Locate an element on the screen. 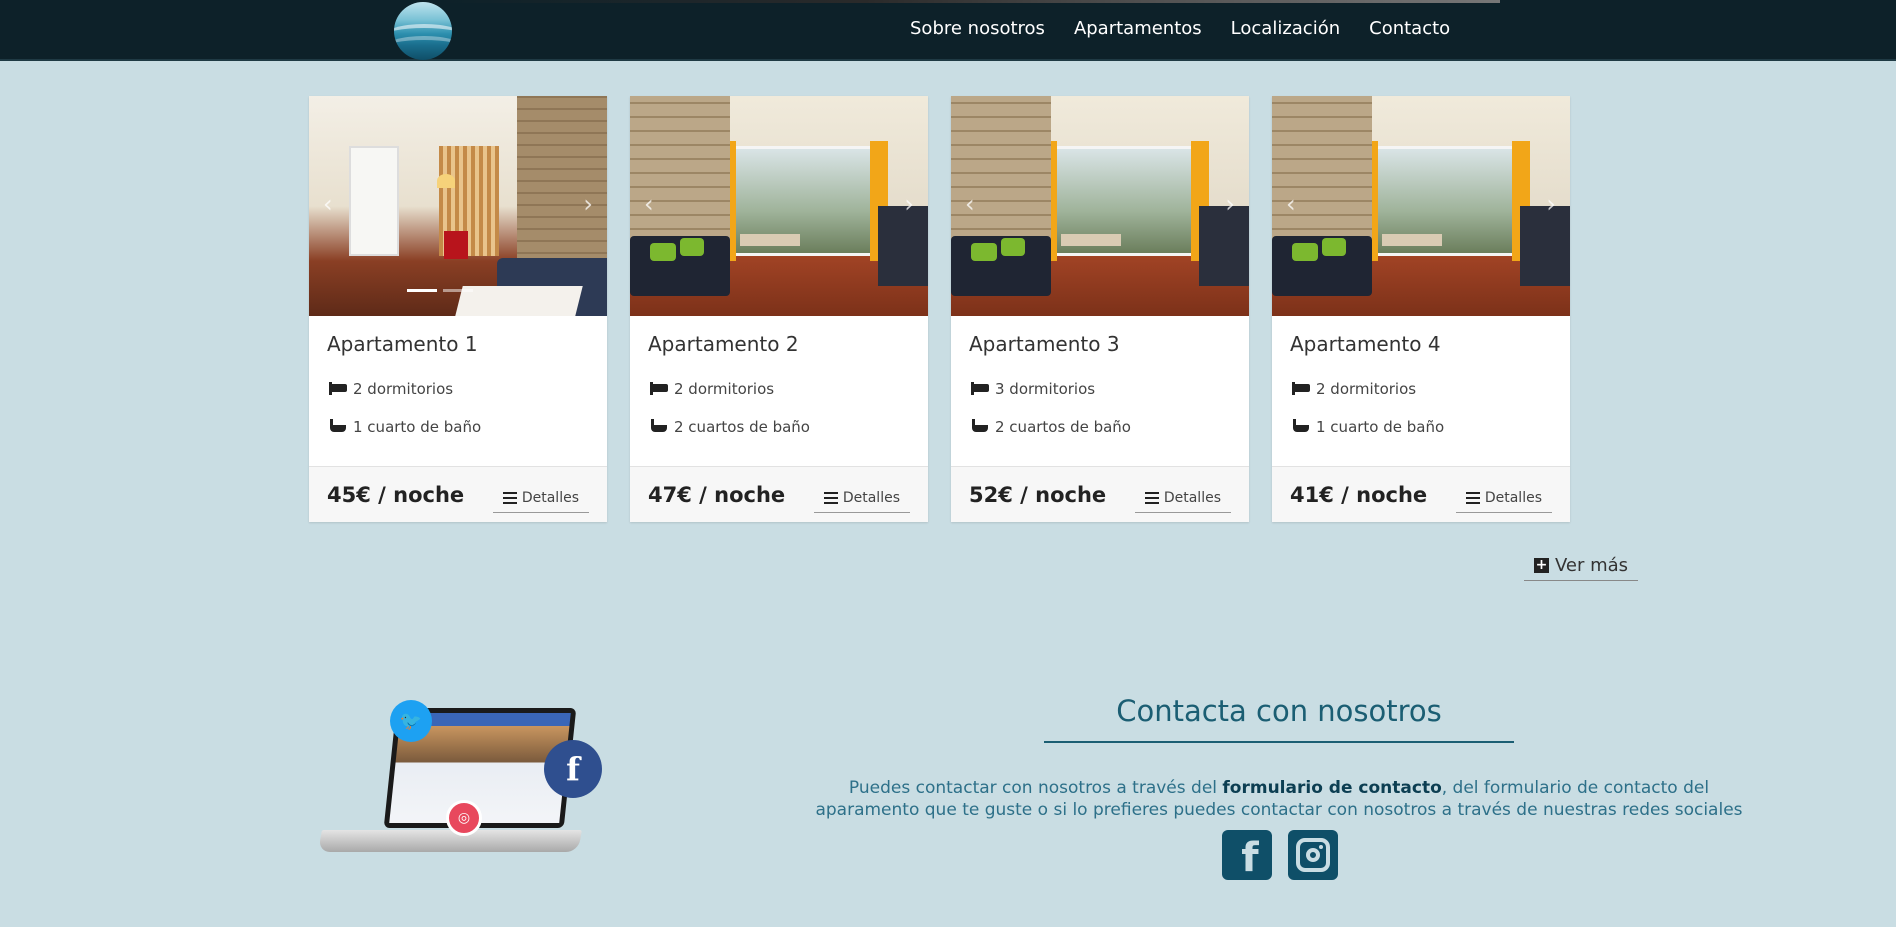 The height and width of the screenshot is (927, 1896). nav-item-contacto: Contacto is located at coordinates (1409, 28).